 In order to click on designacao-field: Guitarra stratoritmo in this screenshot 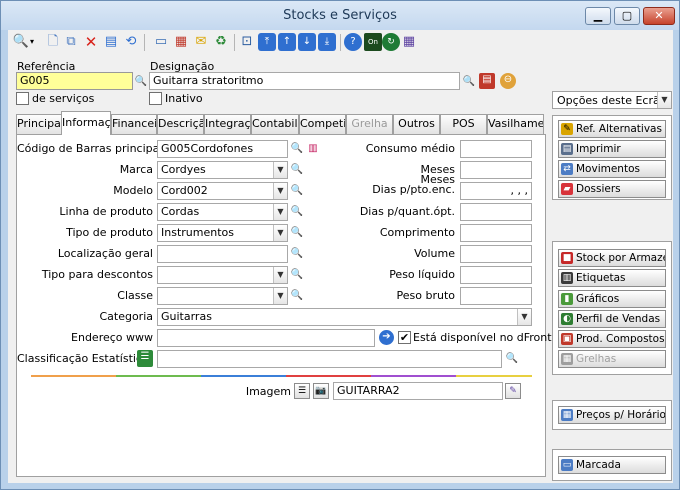, I will do `click(304, 81)`.